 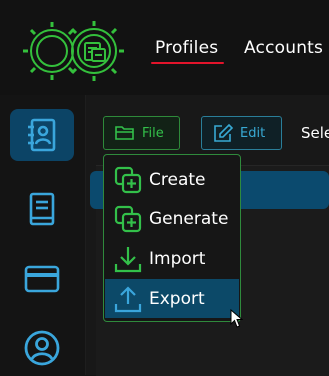 I want to click on user-circle-icon, so click(x=42, y=348).